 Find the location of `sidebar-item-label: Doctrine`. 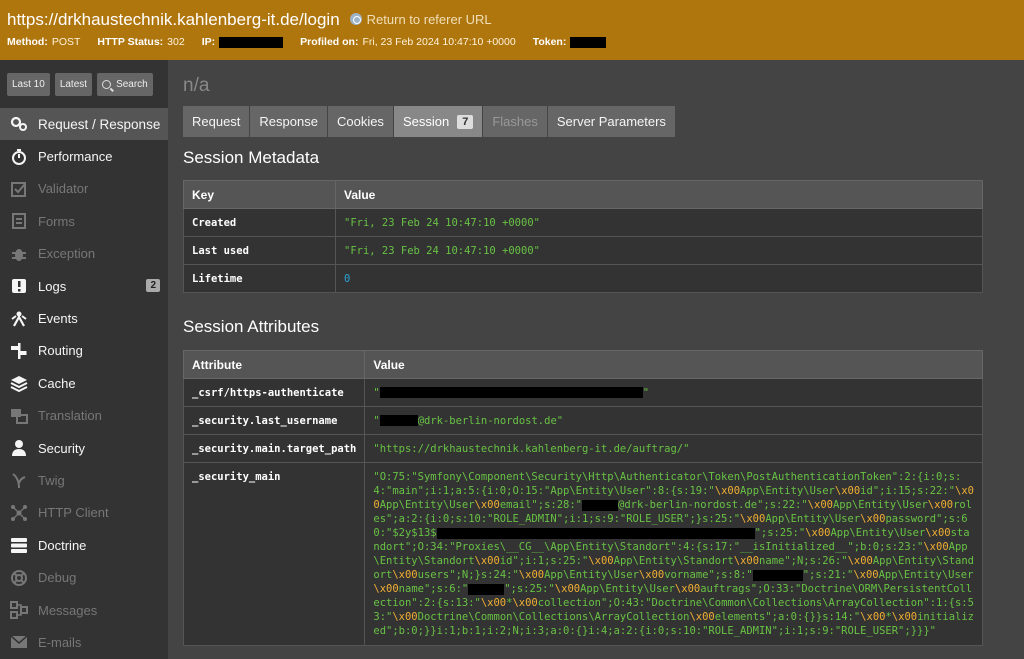

sidebar-item-label: Doctrine is located at coordinates (62, 545).